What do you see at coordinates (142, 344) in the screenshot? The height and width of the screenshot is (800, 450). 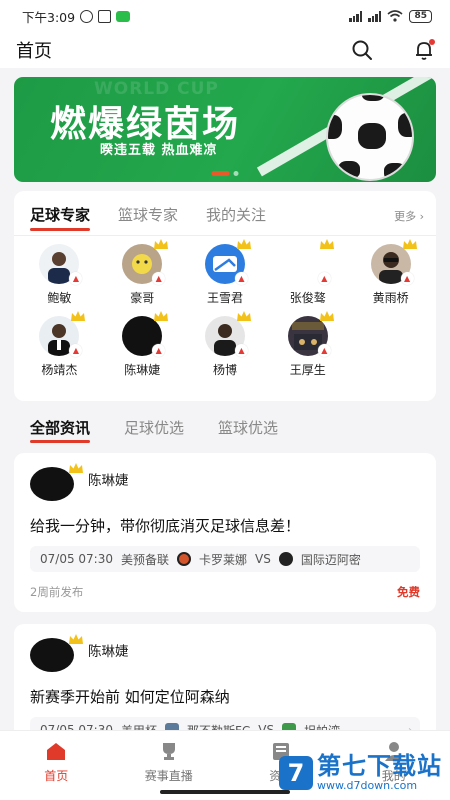 I see `expert-item: ▲ 陈琳婕` at bounding box center [142, 344].